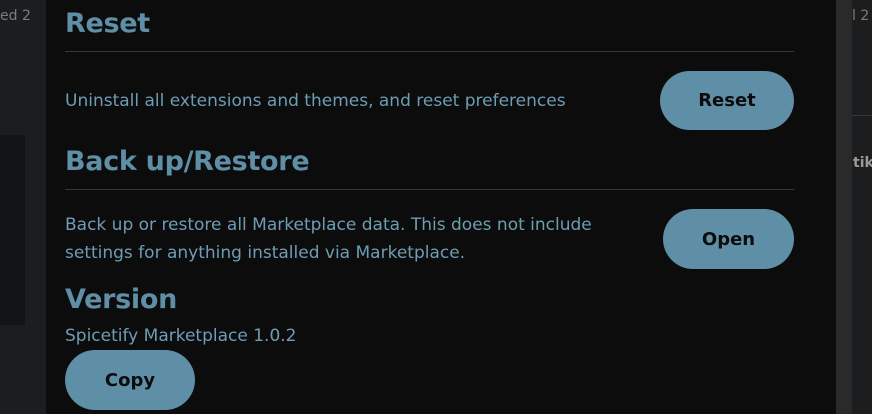 The width and height of the screenshot is (872, 414). Describe the element at coordinates (429, 51) in the screenshot. I see `reset-divider` at that location.